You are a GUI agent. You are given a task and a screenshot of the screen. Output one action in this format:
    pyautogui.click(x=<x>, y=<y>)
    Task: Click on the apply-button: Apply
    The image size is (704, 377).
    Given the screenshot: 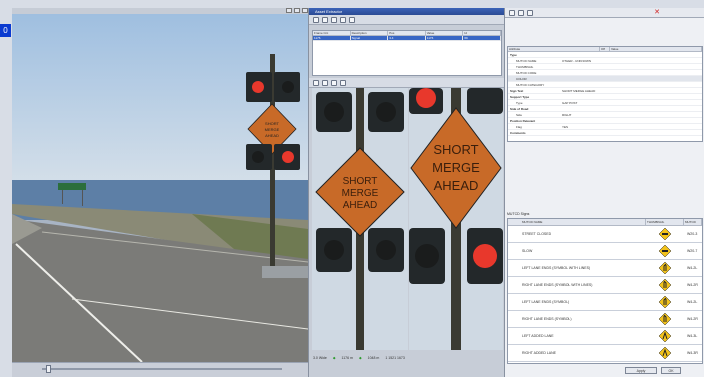 What is the action you would take?
    pyautogui.click(x=641, y=370)
    